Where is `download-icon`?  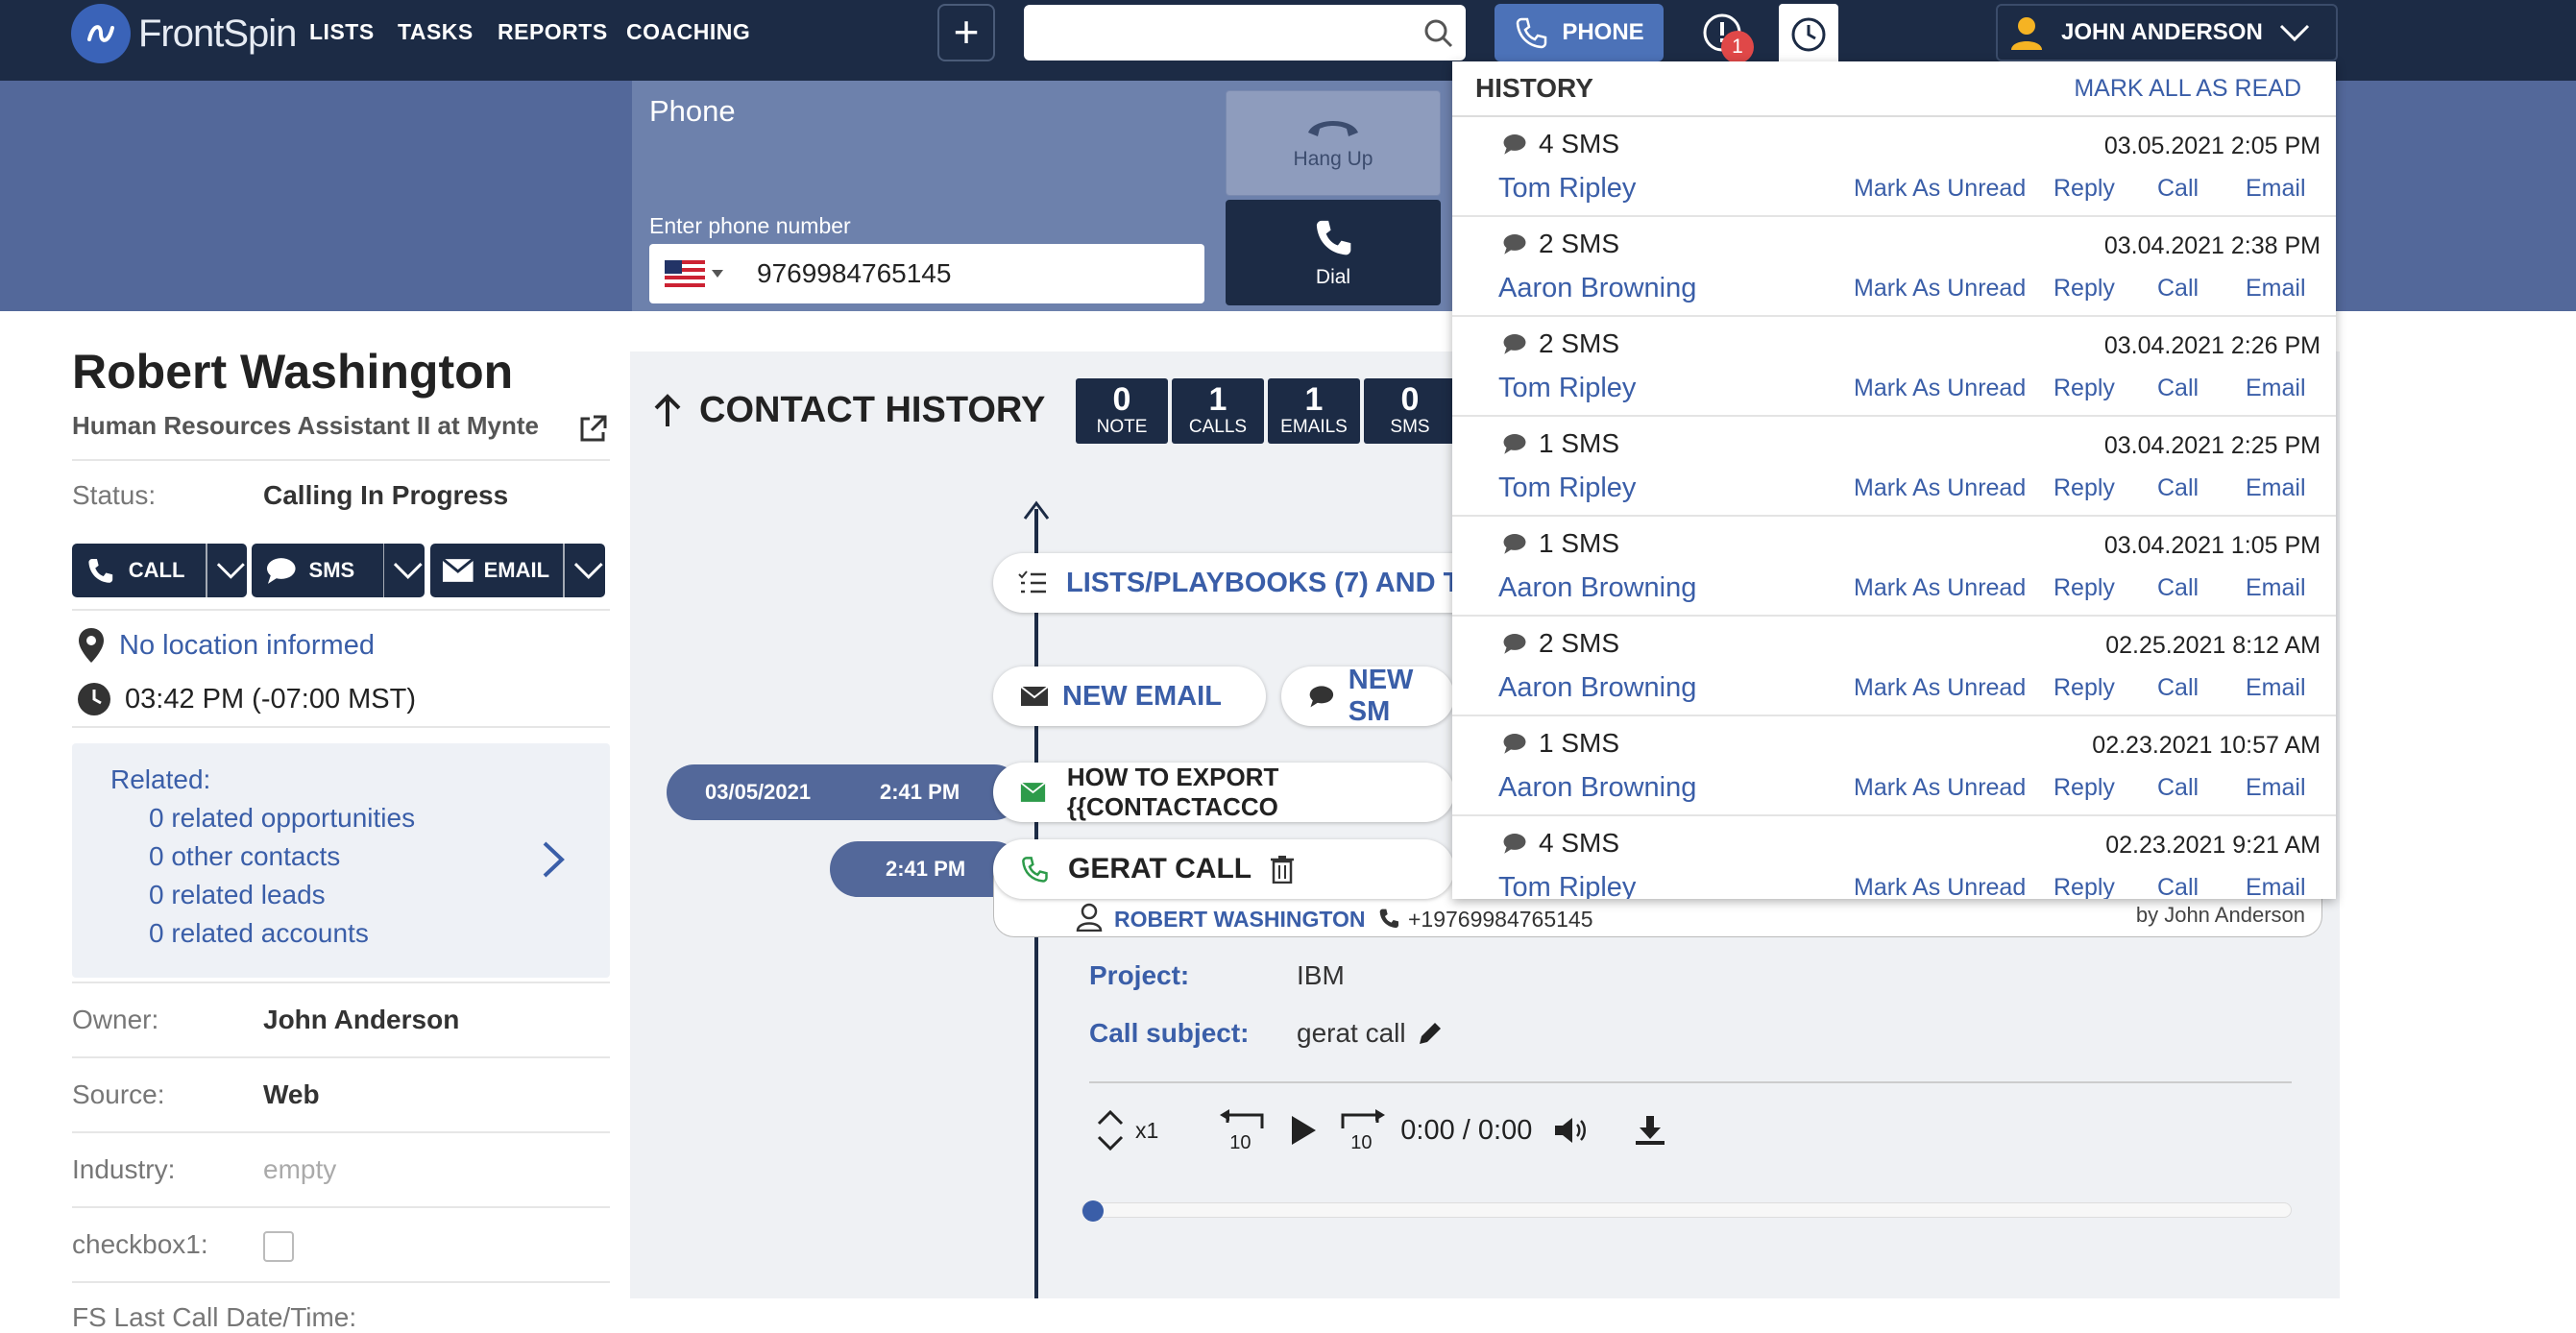 download-icon is located at coordinates (1650, 1130).